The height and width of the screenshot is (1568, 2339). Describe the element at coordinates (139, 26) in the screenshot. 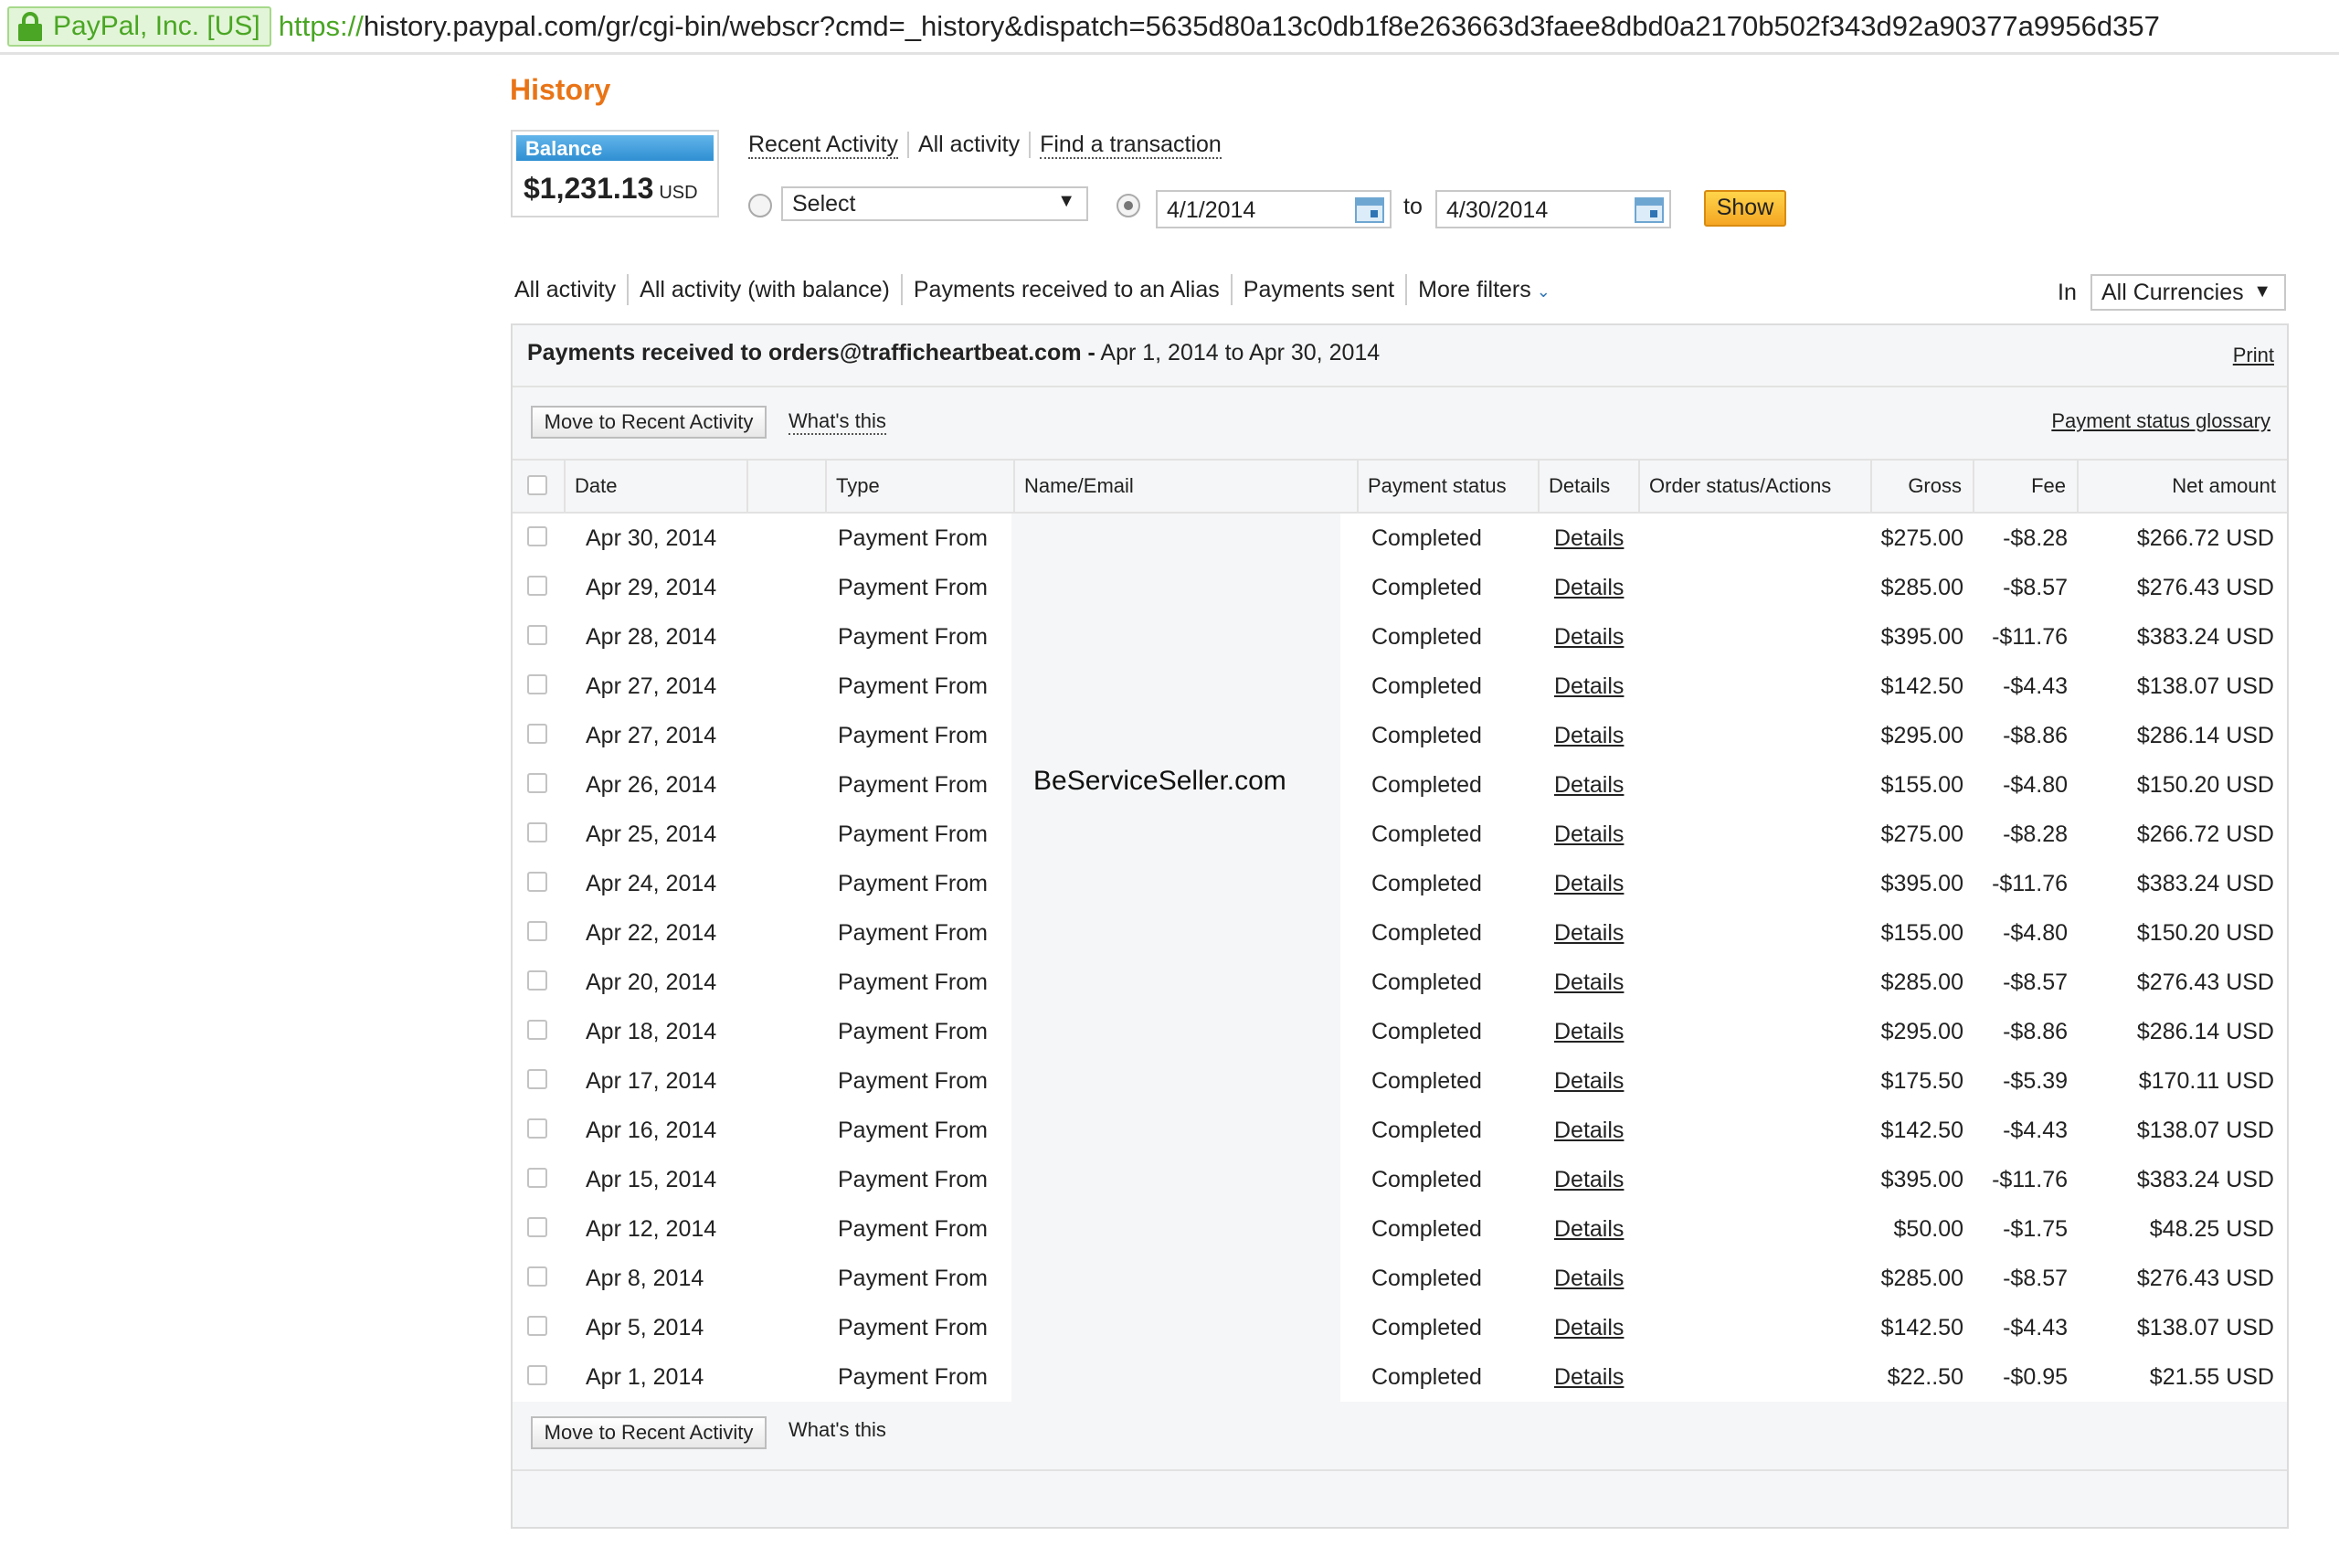

I see `ev-certificate-badge: PayPal, Inc. [US]` at that location.